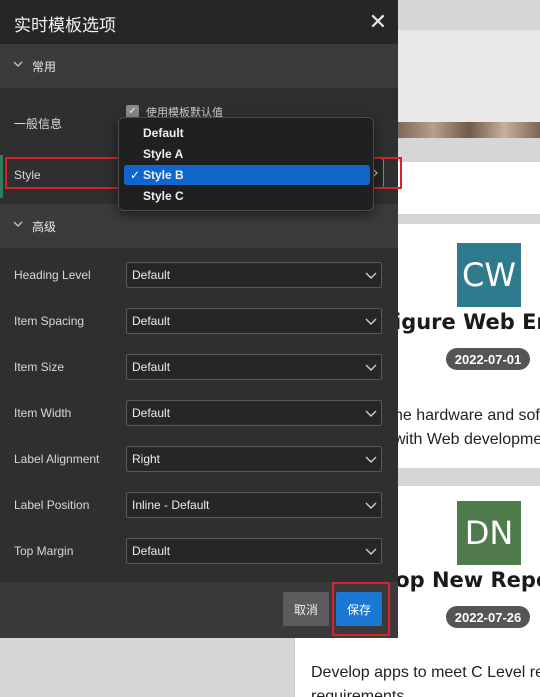 Image resolution: width=540 pixels, height=697 pixels. I want to click on card-date-badge: 2022-07-26, so click(488, 617).